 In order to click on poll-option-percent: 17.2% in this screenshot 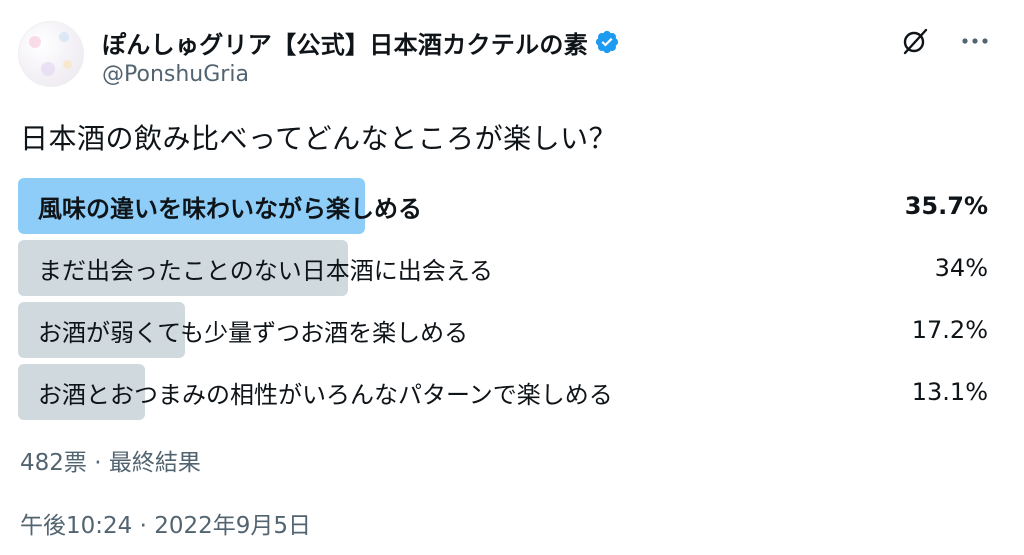, I will do `click(949, 330)`.